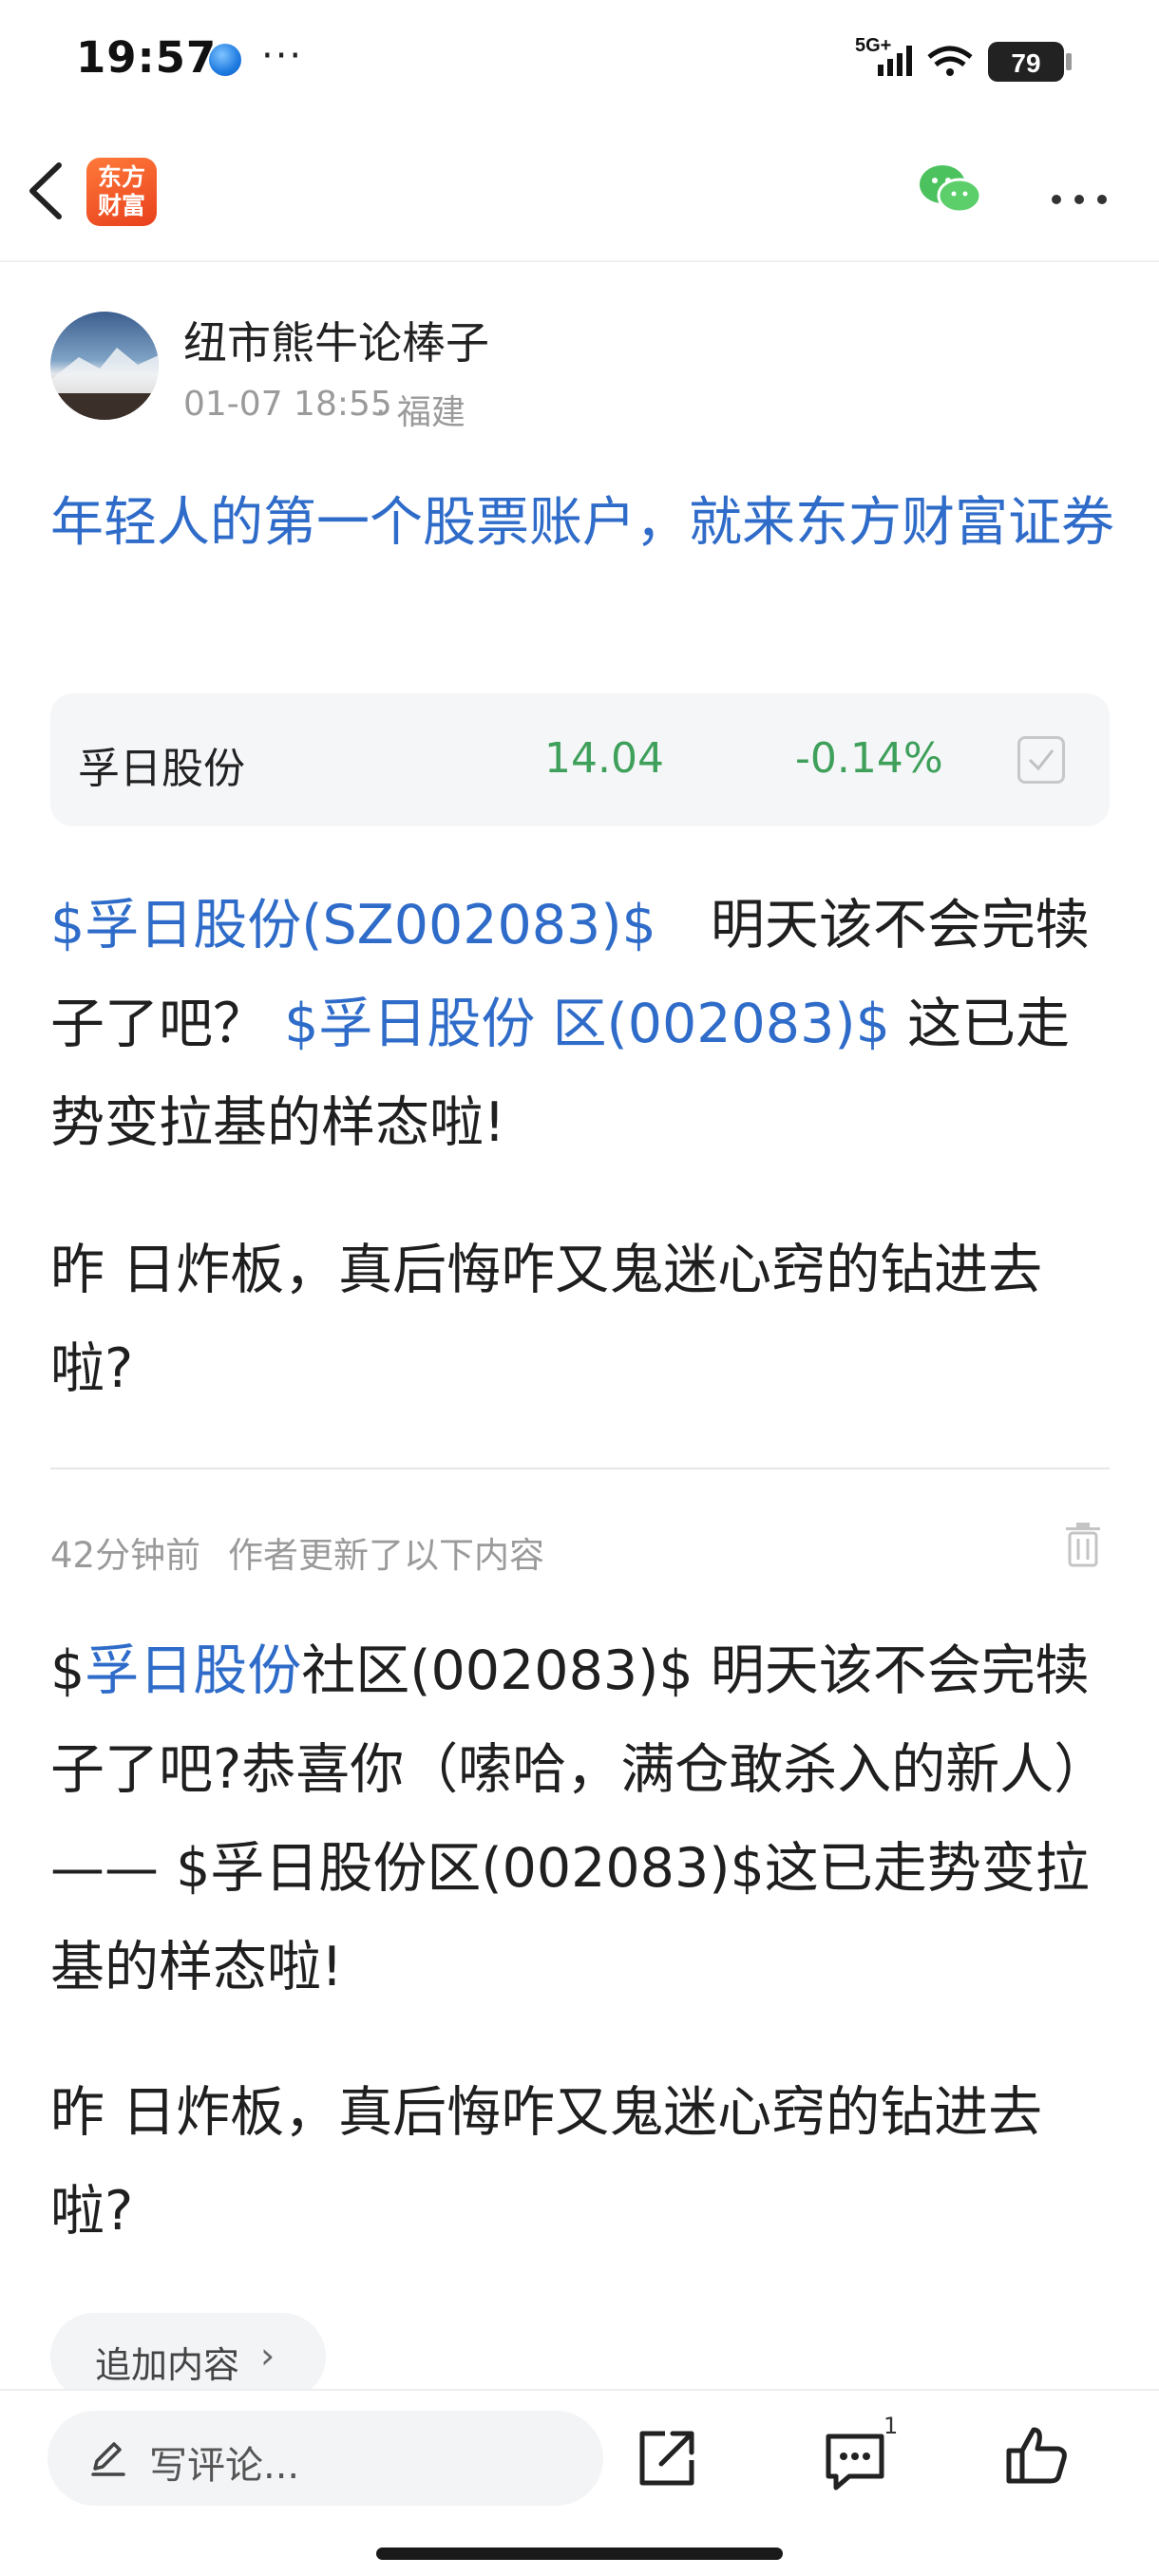 This screenshot has width=1159, height=2576. What do you see at coordinates (579, 2390) in the screenshot?
I see `bottom-divider` at bounding box center [579, 2390].